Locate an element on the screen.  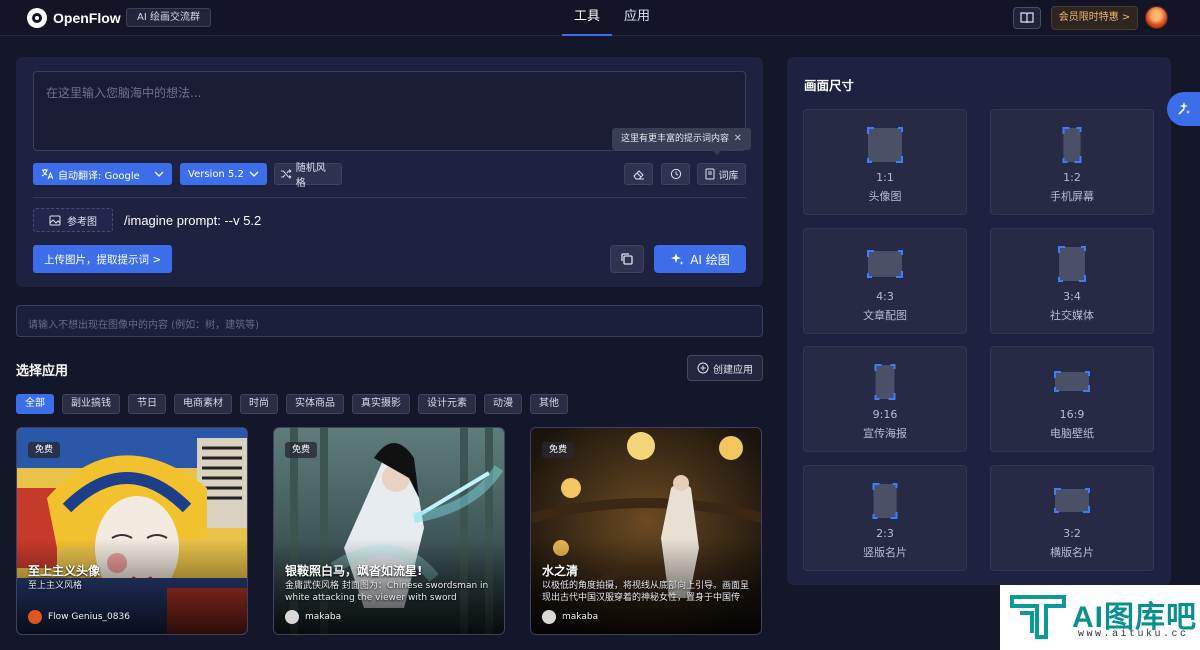
card-title: 水之清 is located at coordinates (560, 571).